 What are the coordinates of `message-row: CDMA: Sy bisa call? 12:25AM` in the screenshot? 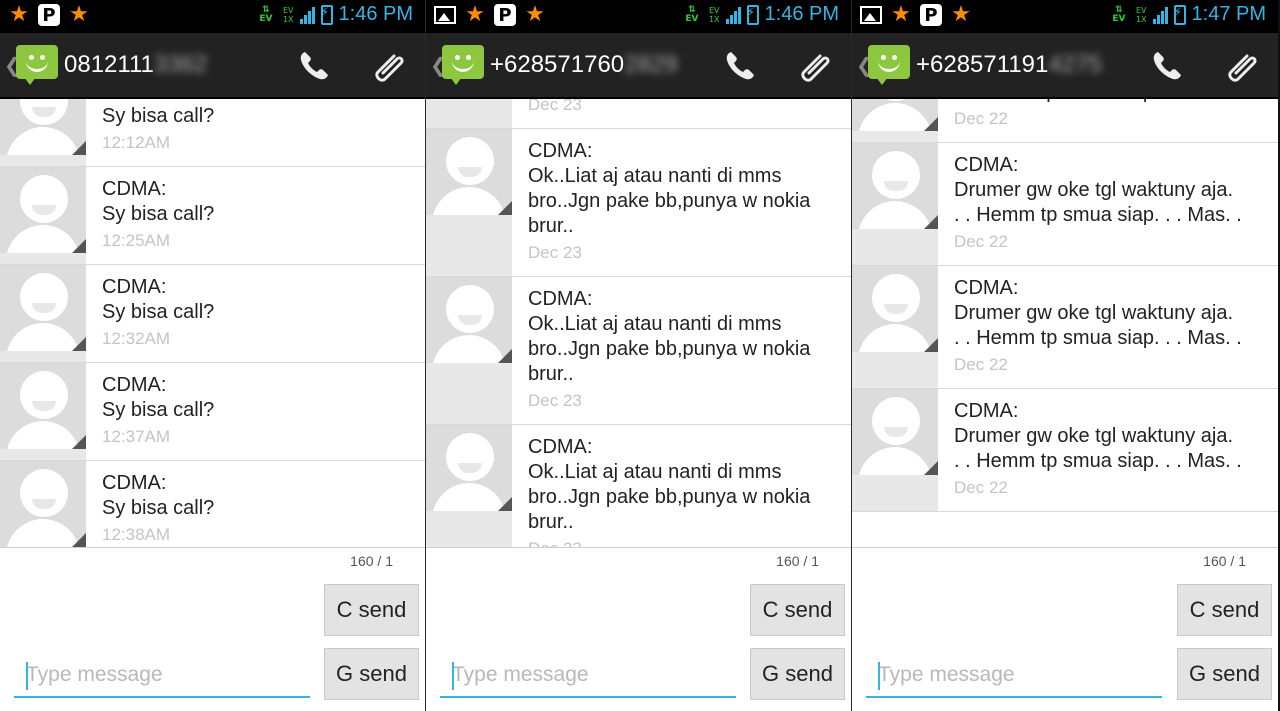 It's located at (212, 216).